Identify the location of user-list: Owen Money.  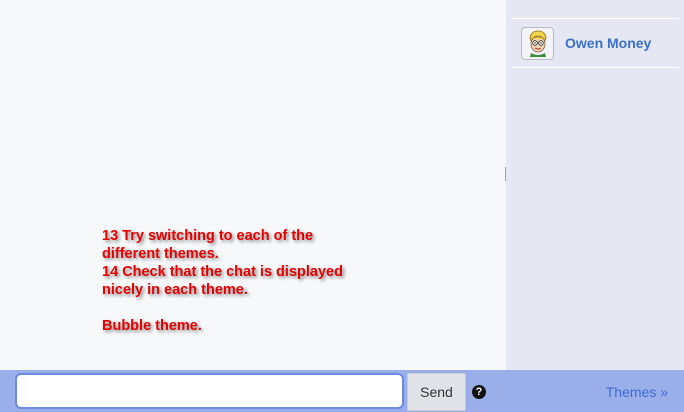
(595, 43).